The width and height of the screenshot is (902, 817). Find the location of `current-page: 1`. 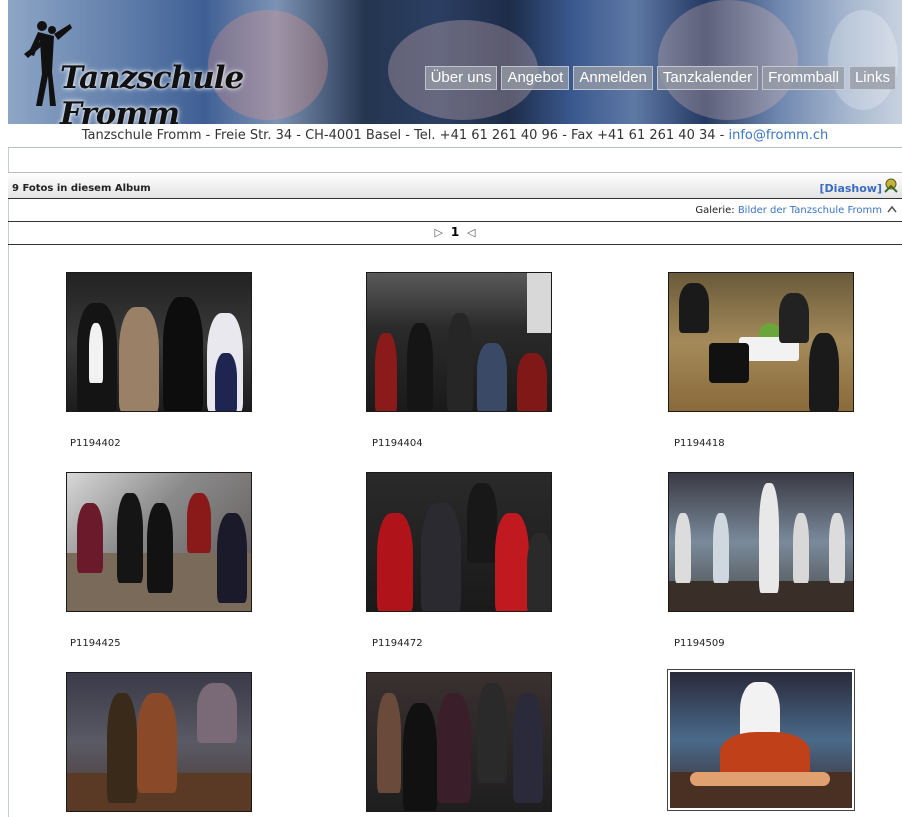

current-page: 1 is located at coordinates (455, 232).